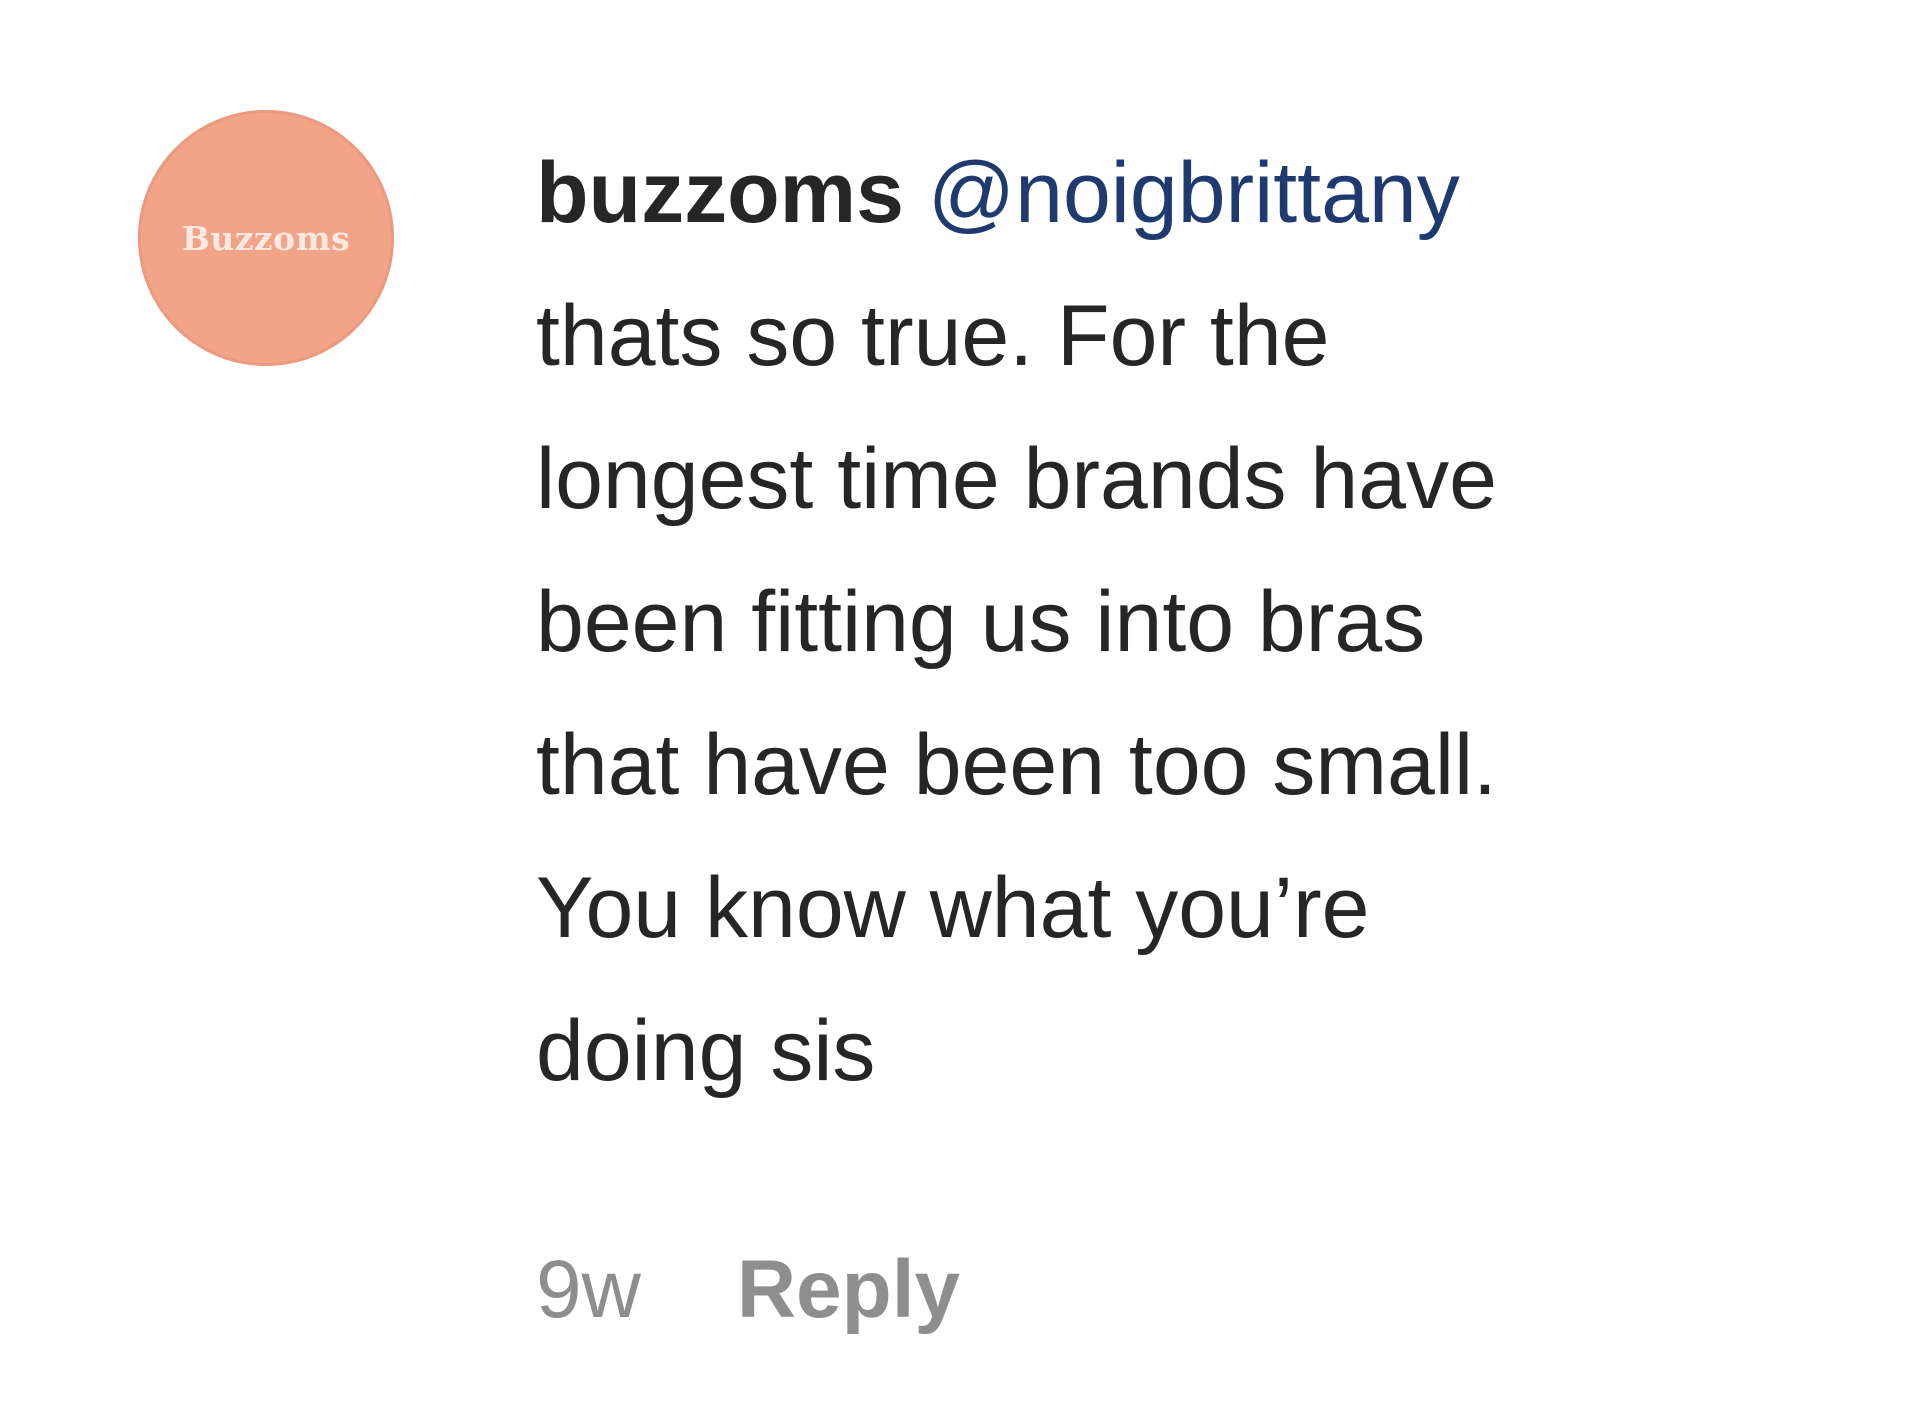 This screenshot has width=1920, height=1417. I want to click on comment-text-line: been fitting us into bras, so click(981, 622).